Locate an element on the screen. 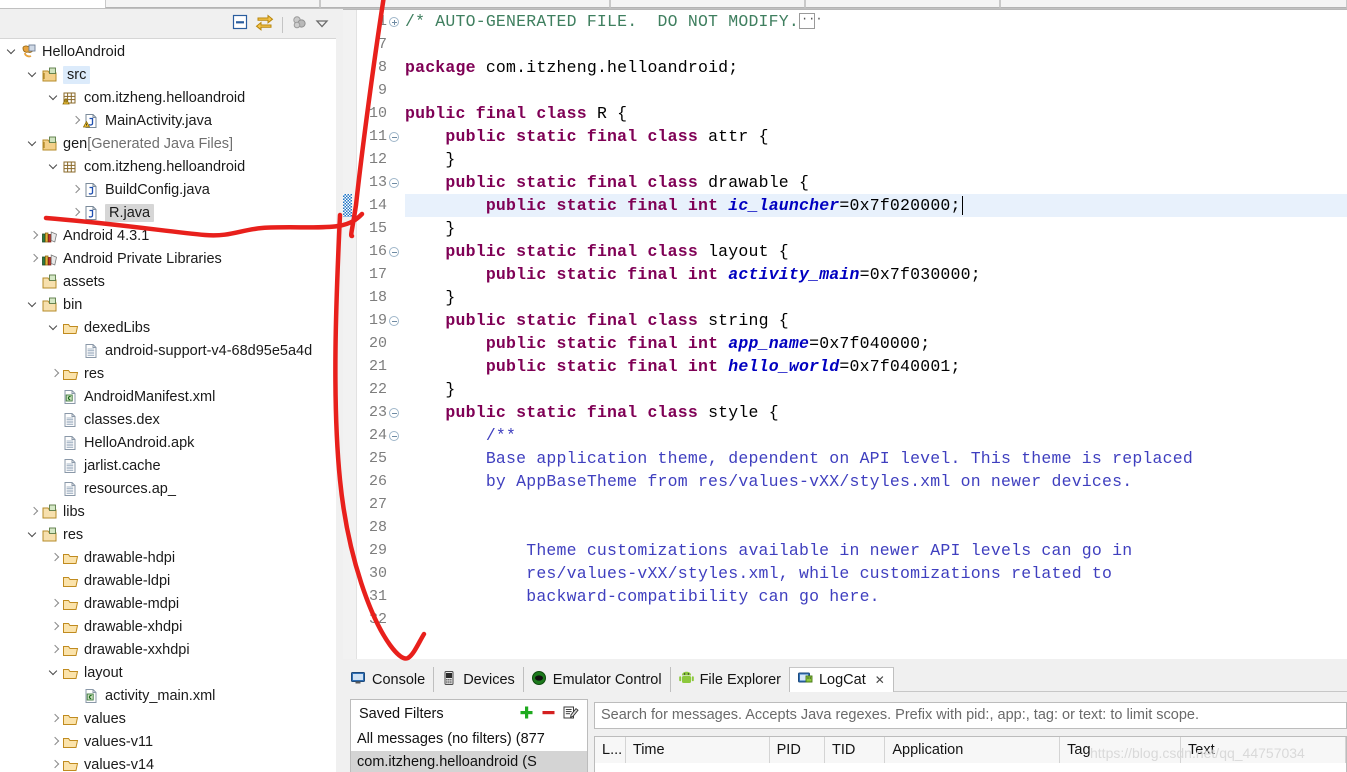  logcat-column-header: Text is located at coordinates (1263, 750).